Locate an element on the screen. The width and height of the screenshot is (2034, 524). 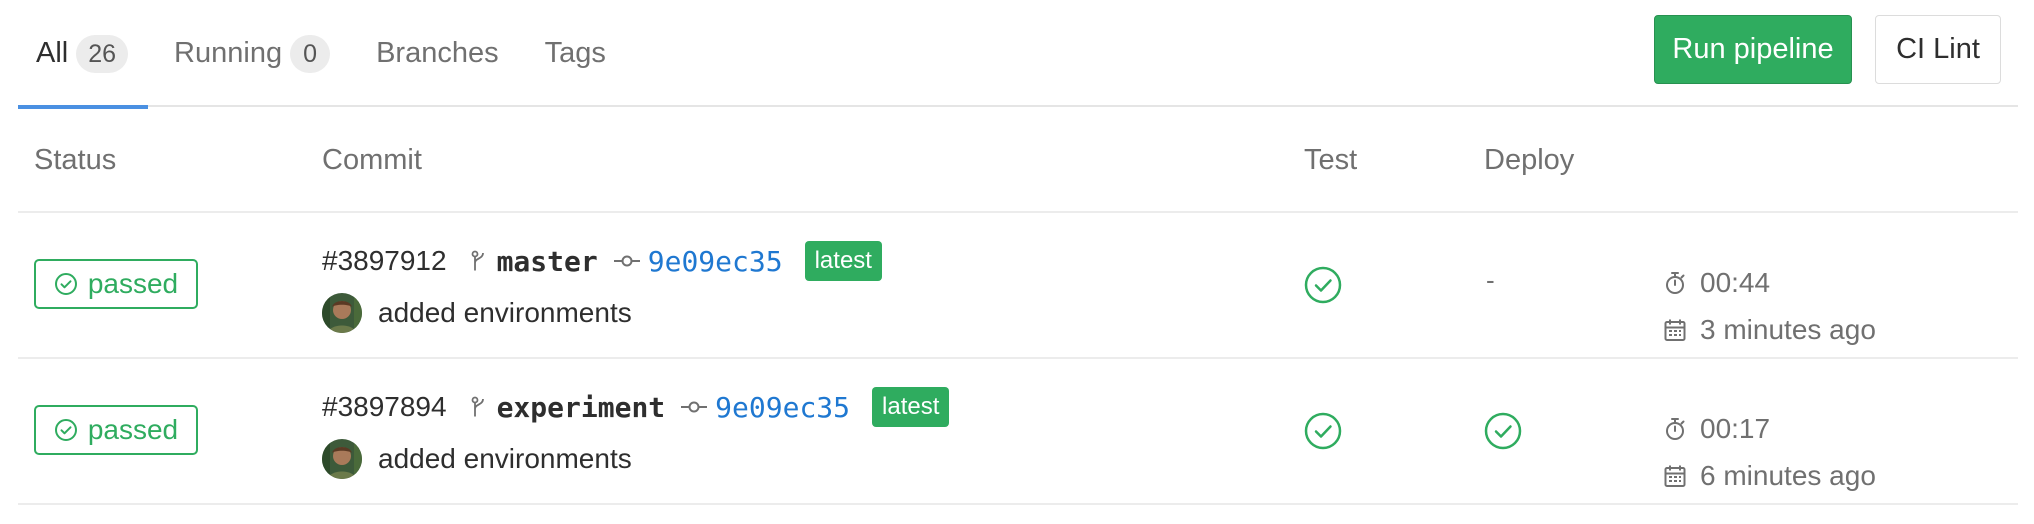
finished-at: 3 minutes ago is located at coordinates (1770, 330).